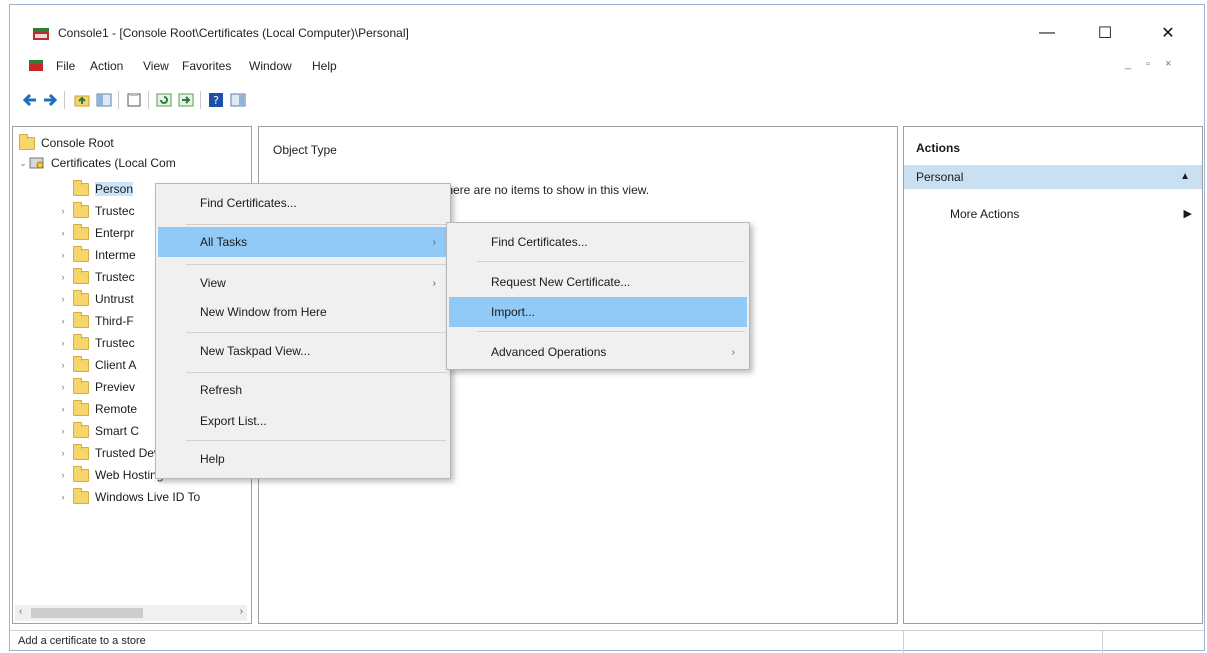 The image size is (1207, 653). What do you see at coordinates (303, 459) in the screenshot?
I see `menu-item-help: Help` at bounding box center [303, 459].